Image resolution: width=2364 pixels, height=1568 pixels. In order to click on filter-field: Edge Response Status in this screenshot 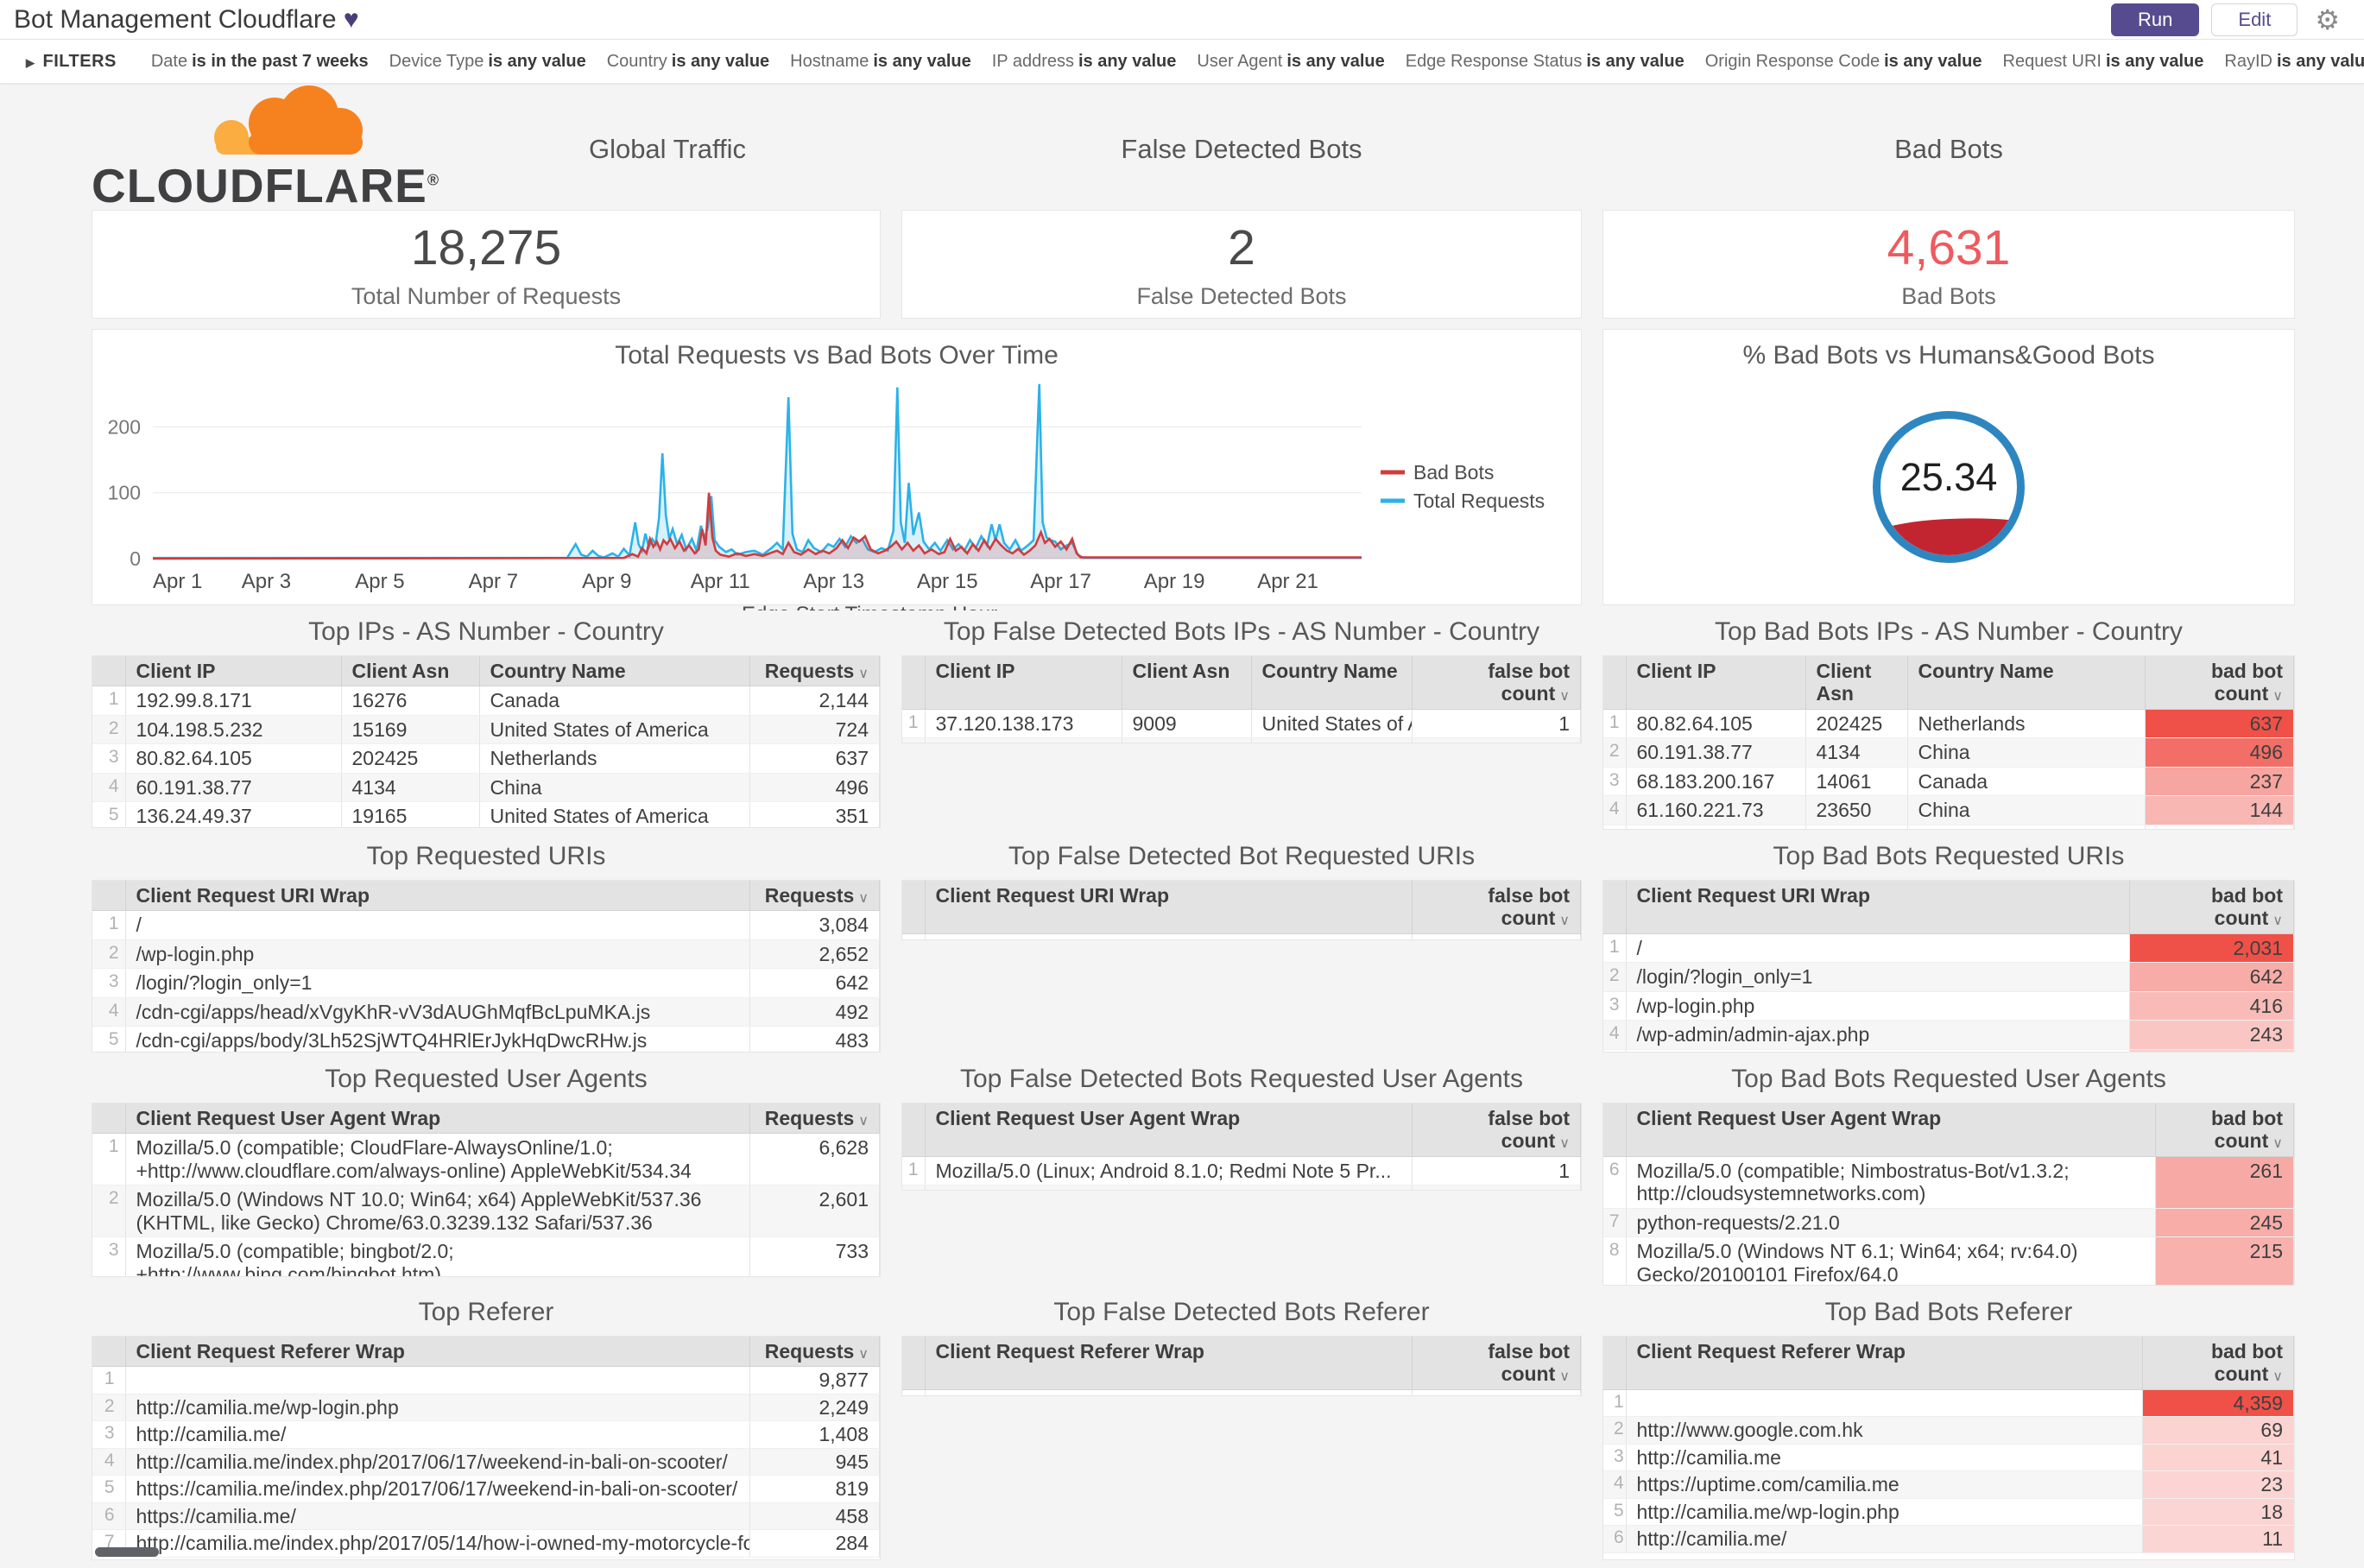, I will do `click(1494, 61)`.